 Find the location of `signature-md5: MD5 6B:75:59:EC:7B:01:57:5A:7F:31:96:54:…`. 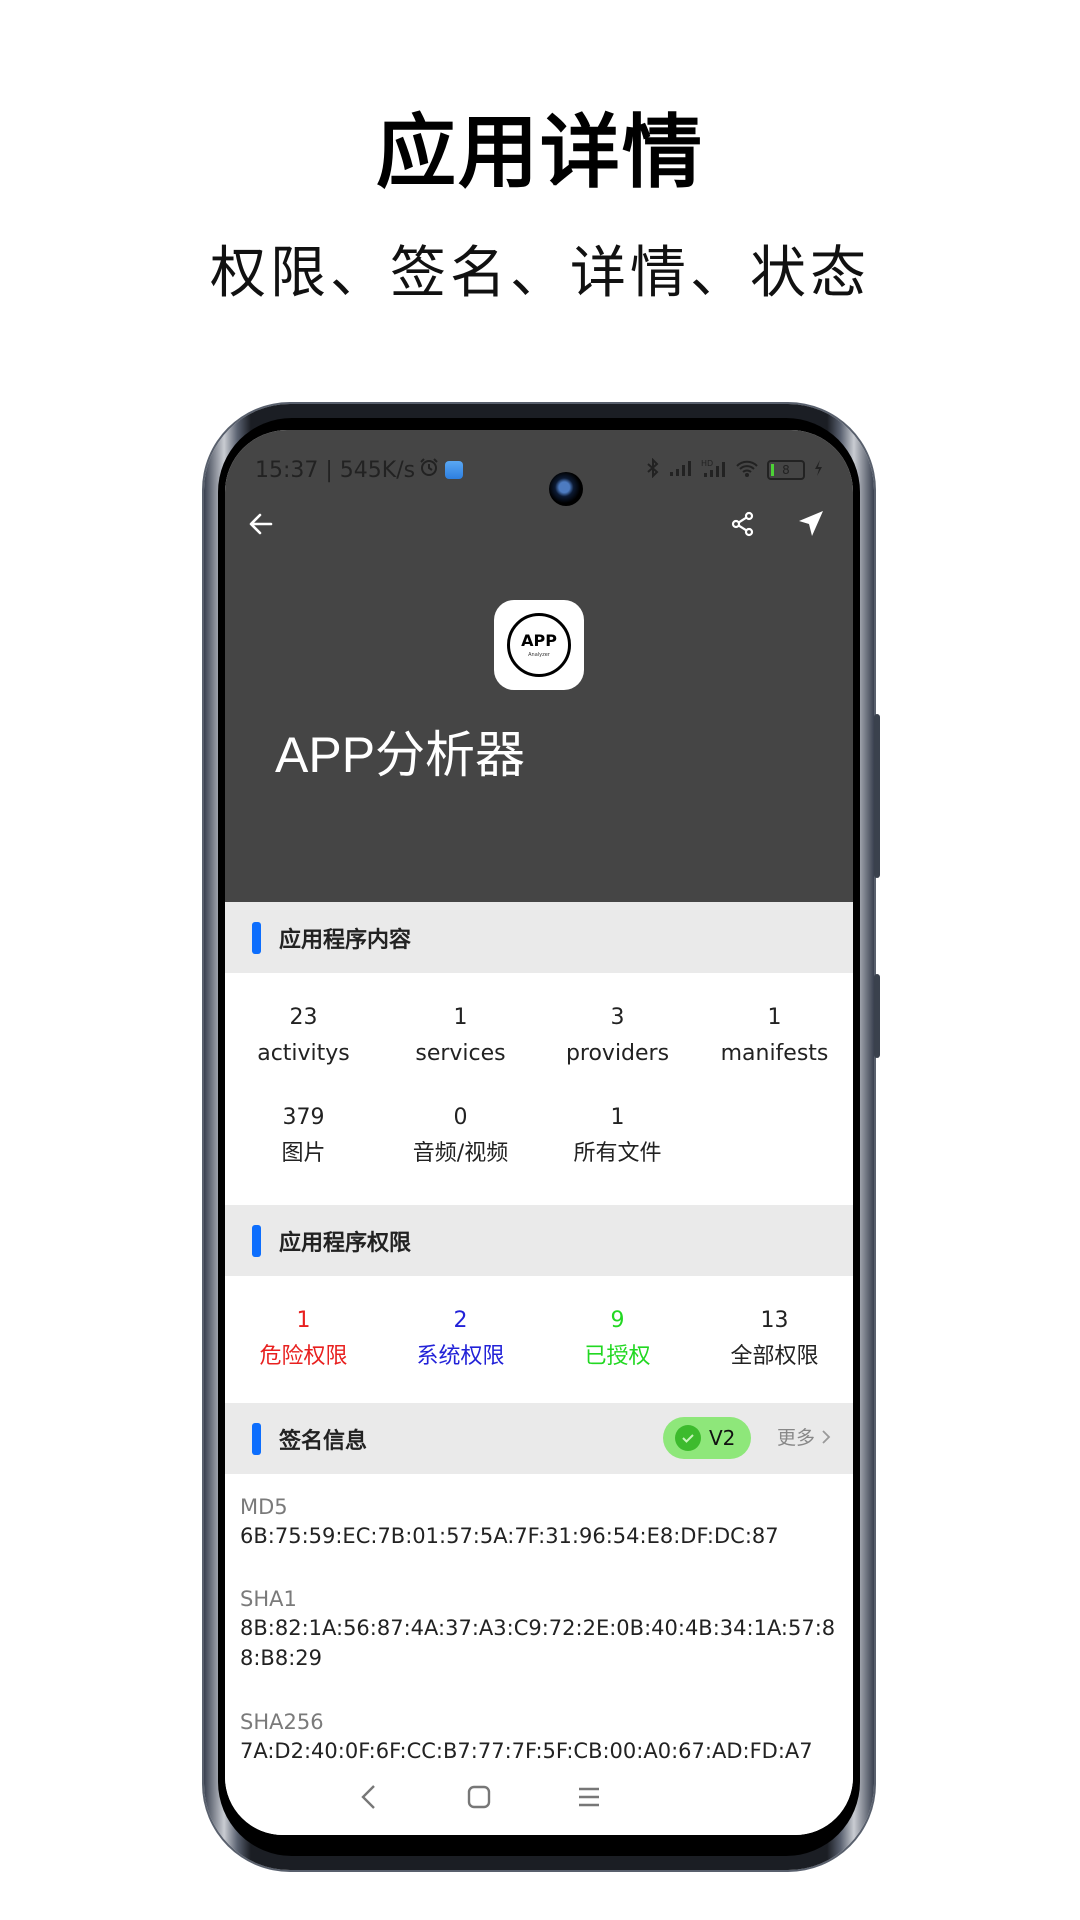

signature-md5: MD5 6B:75:59:EC:7B:01:57:5A:7F:31:96:54:… is located at coordinates (540, 1522).